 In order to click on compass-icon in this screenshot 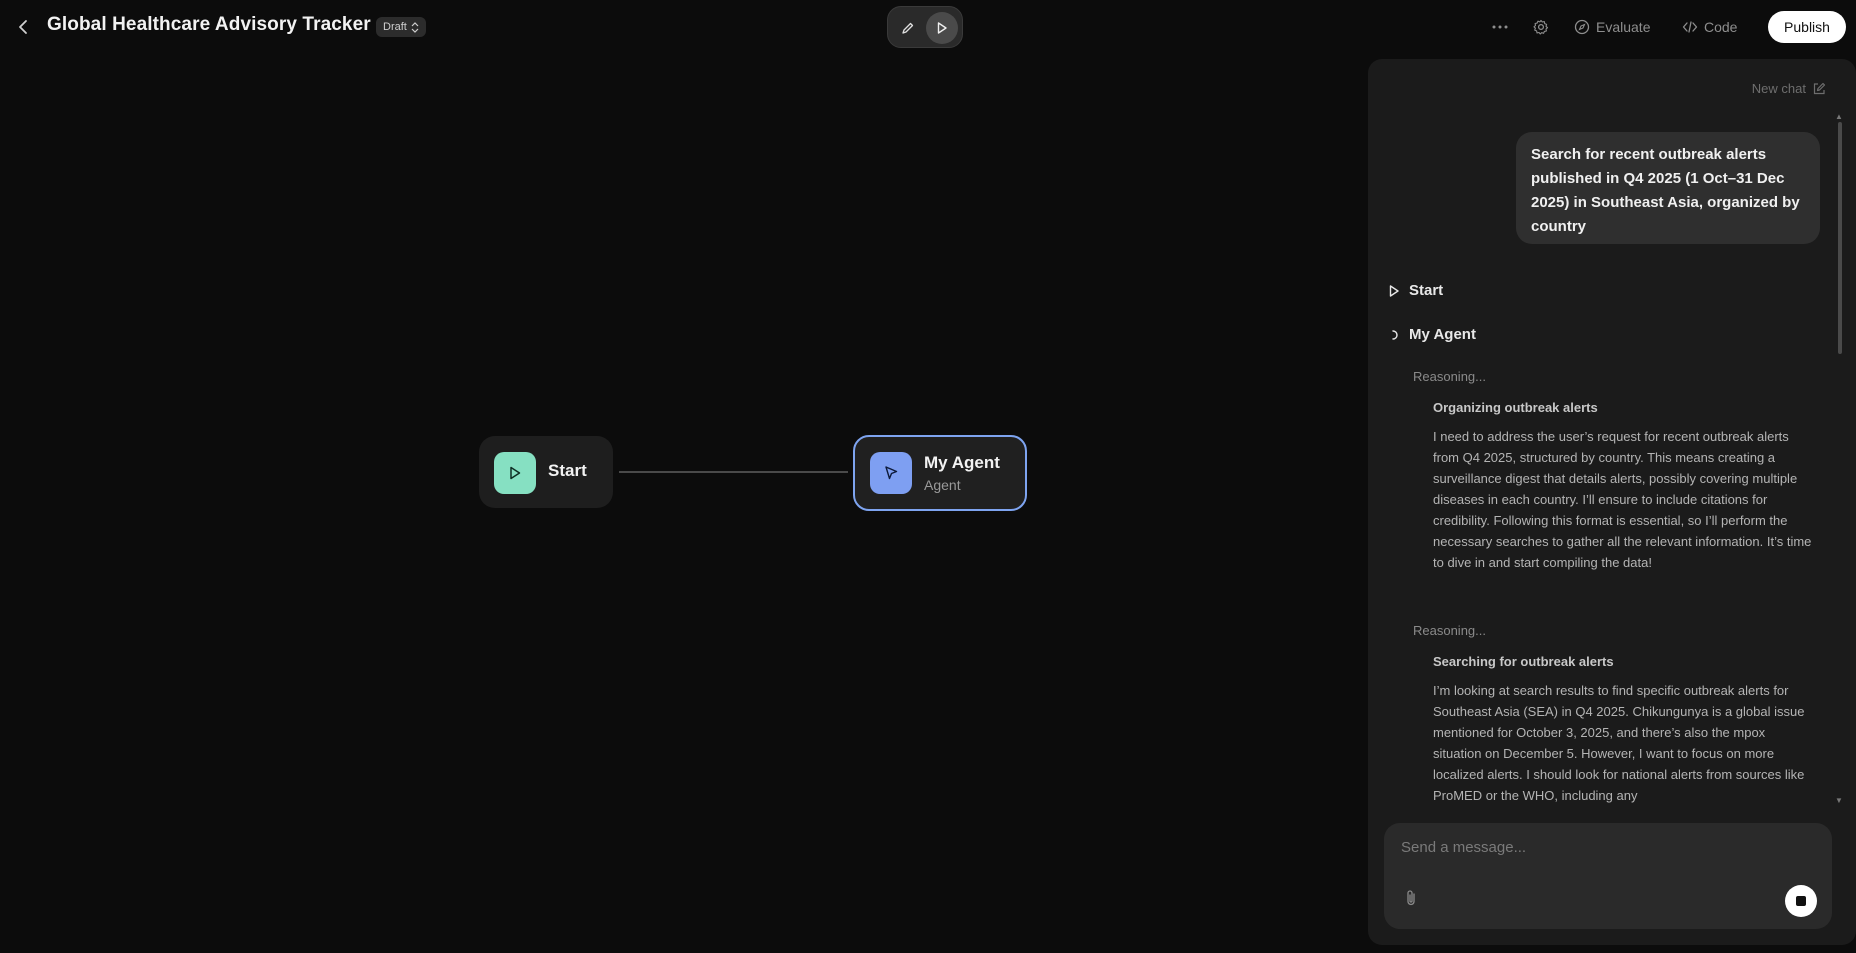, I will do `click(1582, 27)`.